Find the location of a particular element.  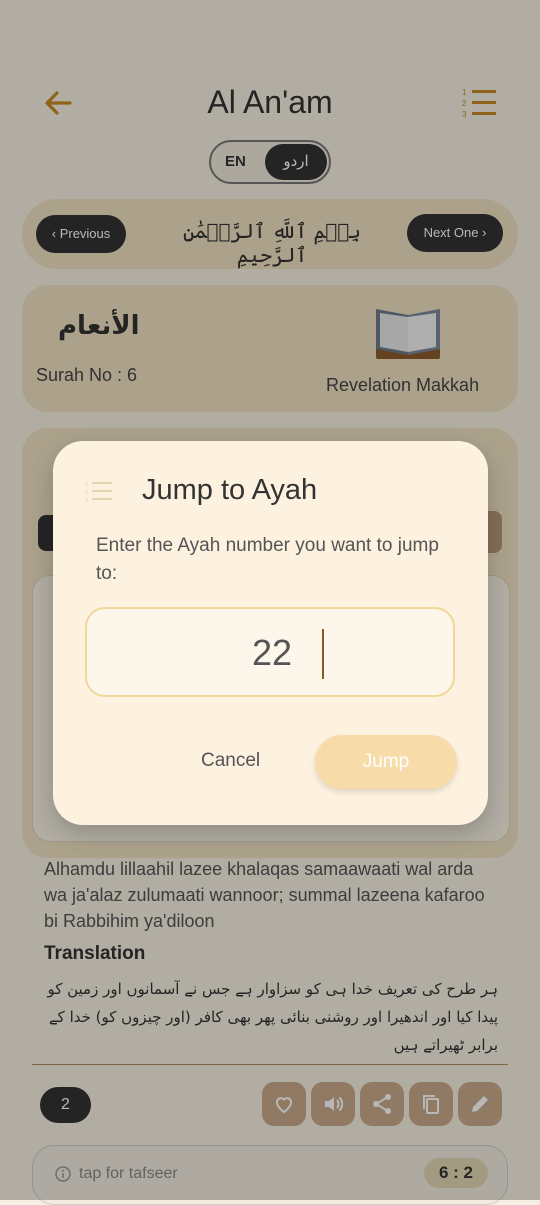

ayah-number-field is located at coordinates (272, 653).